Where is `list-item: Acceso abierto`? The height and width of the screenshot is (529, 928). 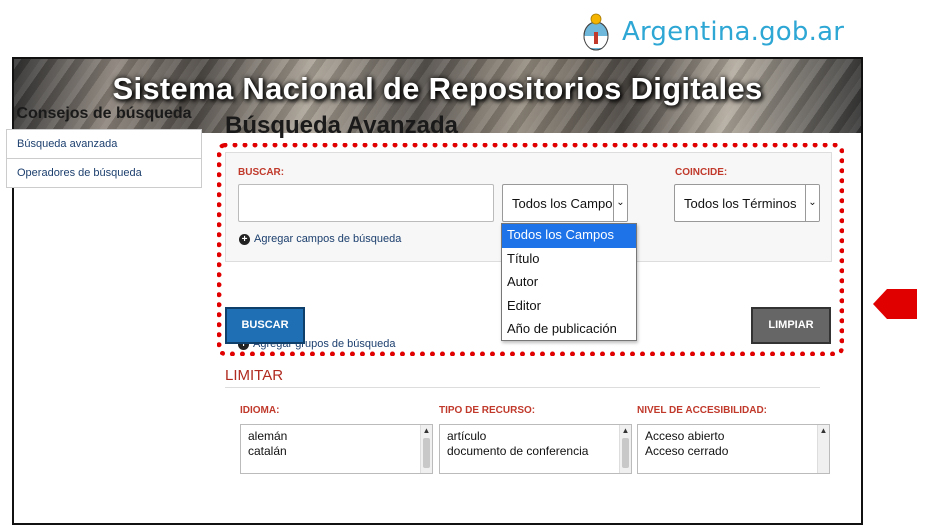
list-item: Acceso abierto is located at coordinates (733, 434).